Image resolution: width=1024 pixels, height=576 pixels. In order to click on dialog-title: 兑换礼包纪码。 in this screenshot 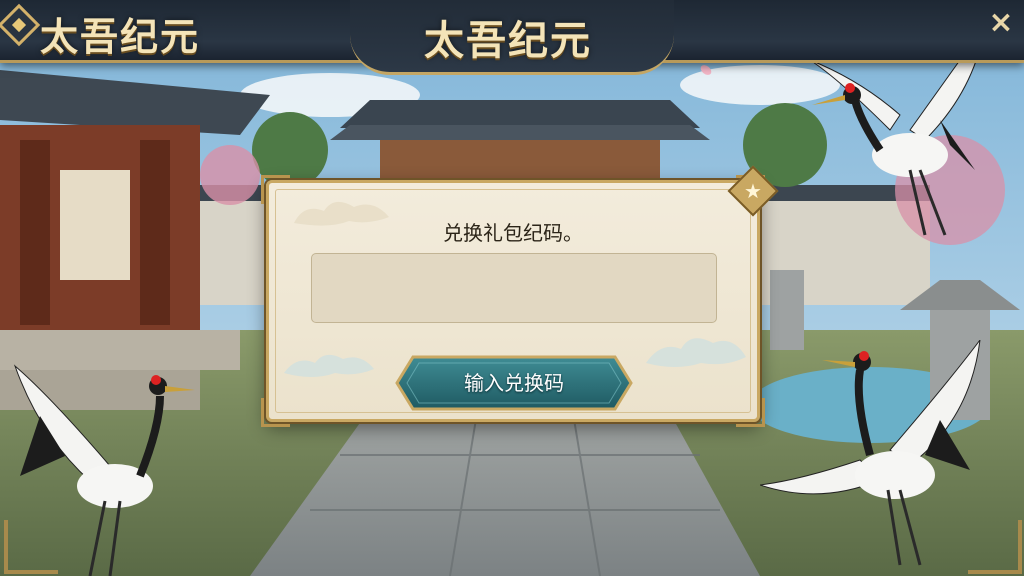, I will do `click(513, 233)`.